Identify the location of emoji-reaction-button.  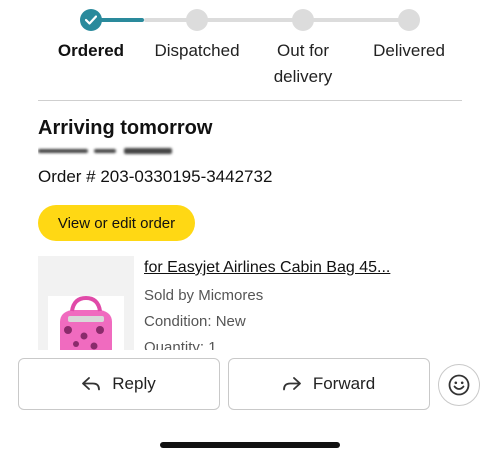
(459, 385).